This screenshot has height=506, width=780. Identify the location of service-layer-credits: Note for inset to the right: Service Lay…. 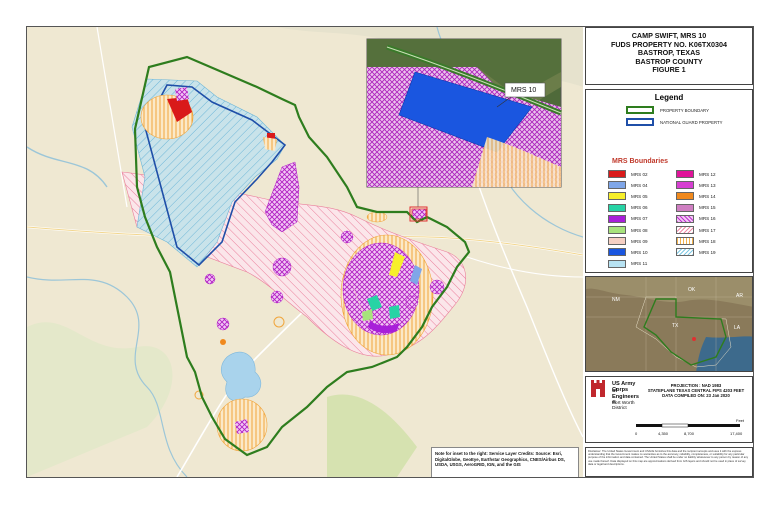
(505, 462).